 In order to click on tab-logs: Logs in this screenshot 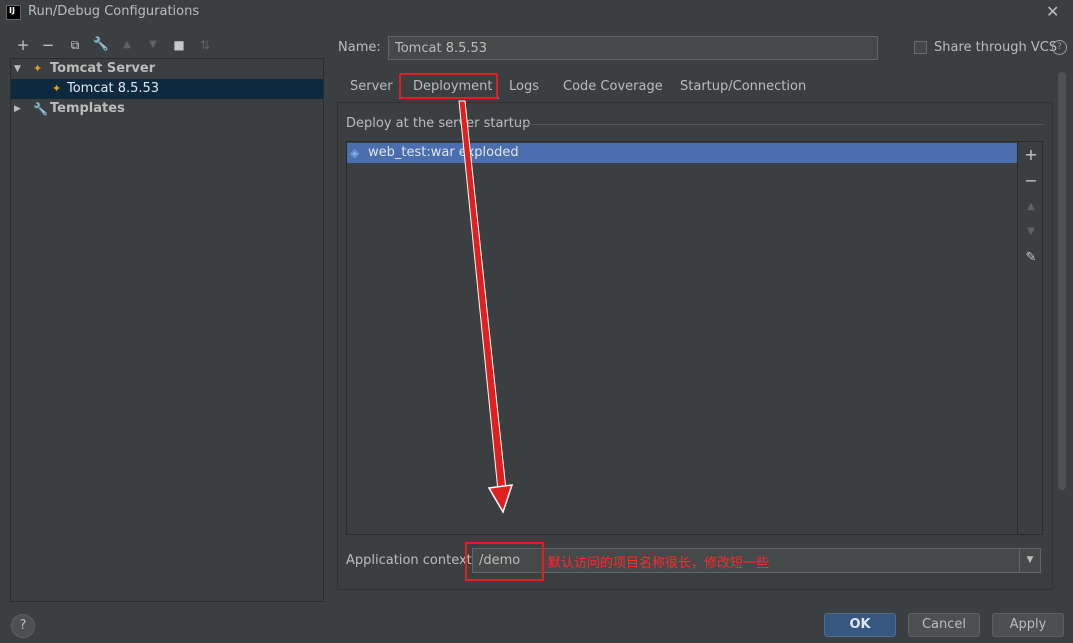, I will do `click(524, 87)`.